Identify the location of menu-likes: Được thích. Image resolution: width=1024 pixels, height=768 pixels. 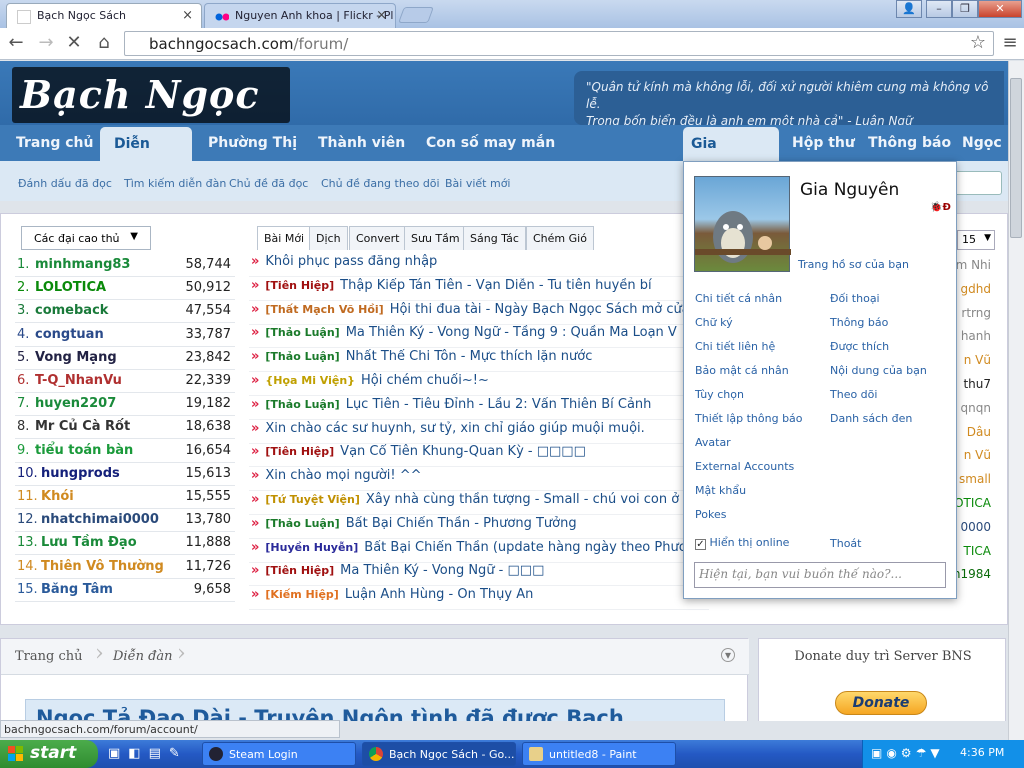
(859, 346).